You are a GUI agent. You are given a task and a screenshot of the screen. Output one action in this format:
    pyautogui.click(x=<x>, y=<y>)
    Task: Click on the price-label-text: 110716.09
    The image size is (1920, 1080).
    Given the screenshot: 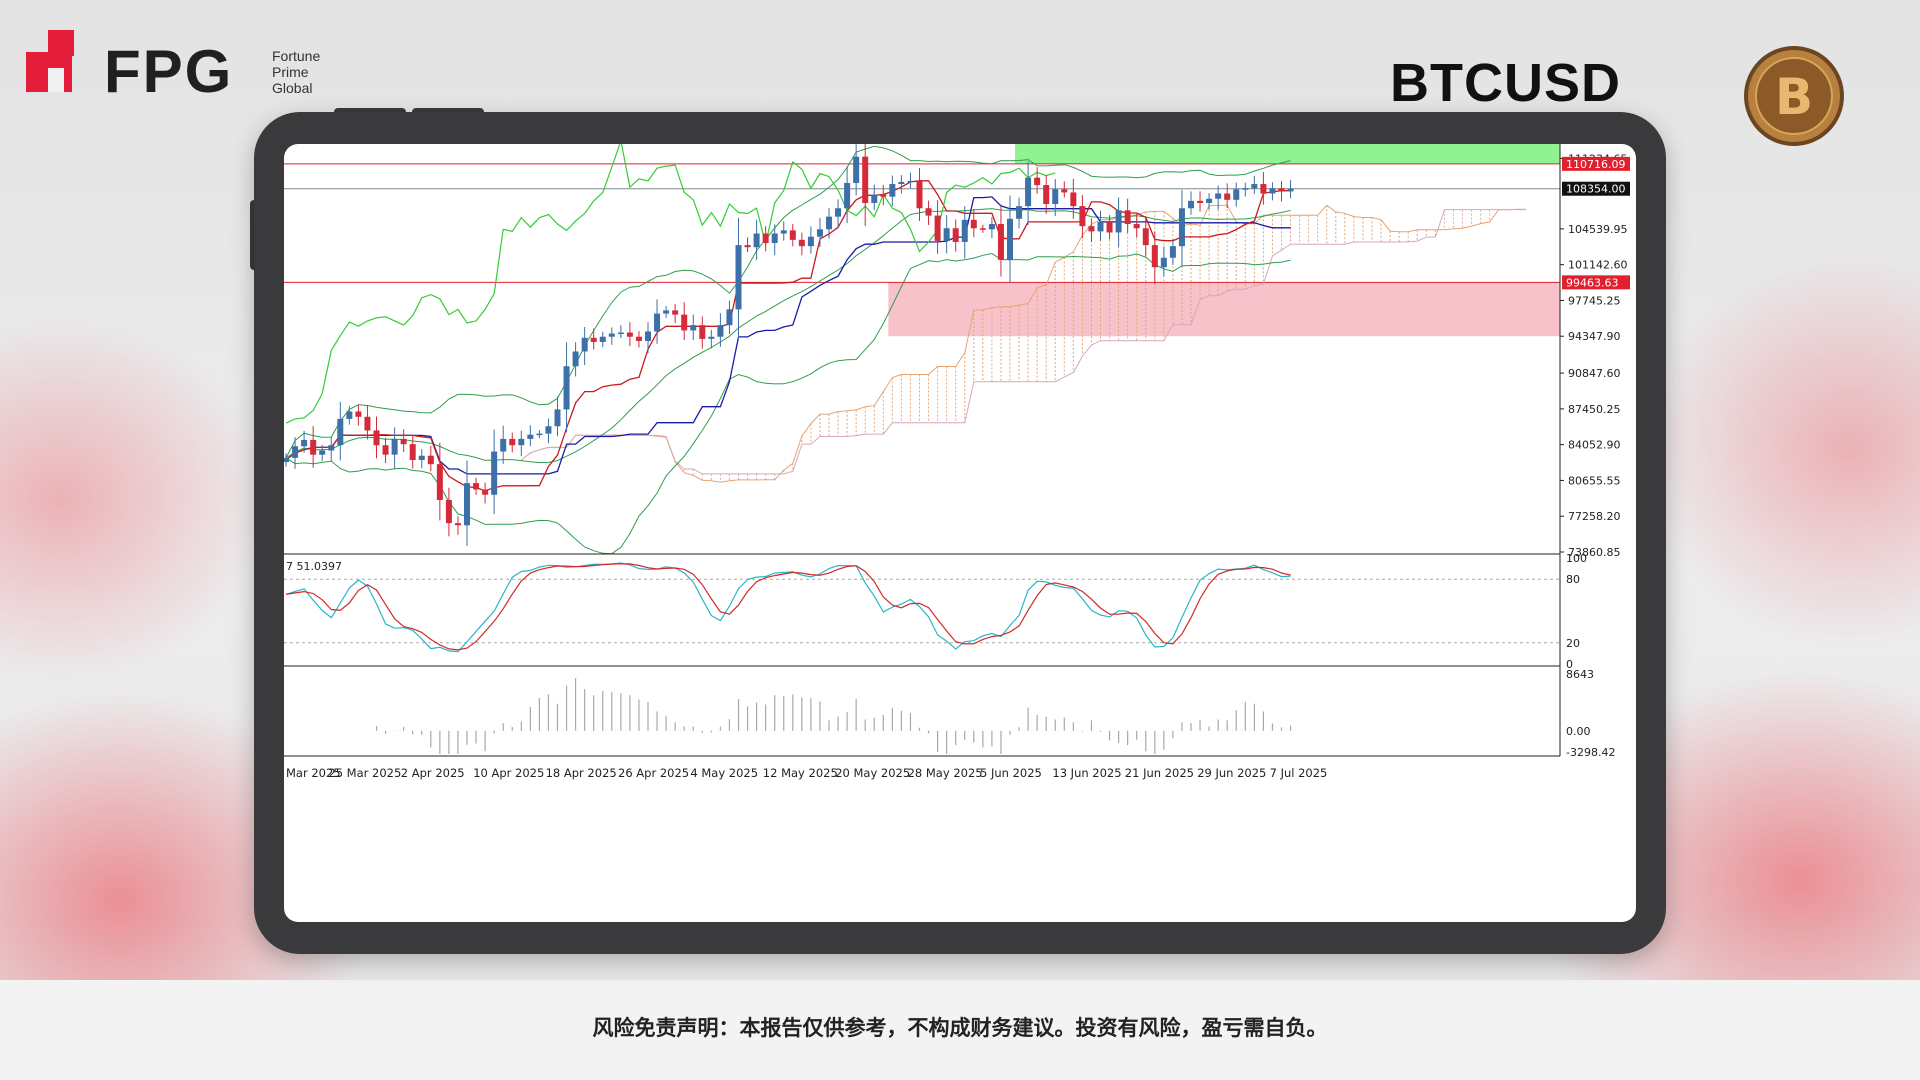 What is the action you would take?
    pyautogui.click(x=1596, y=164)
    